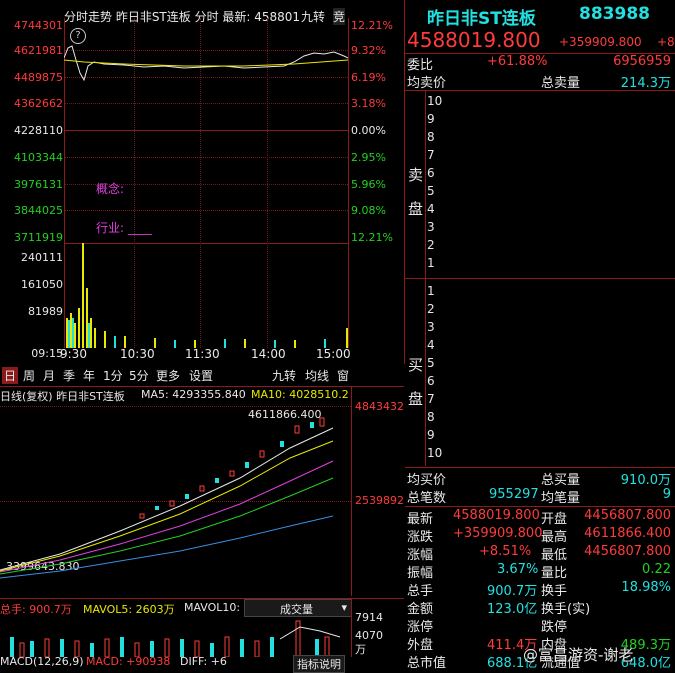 The width and height of the screenshot is (675, 673). I want to click on x-label: 11:30, so click(202, 354).